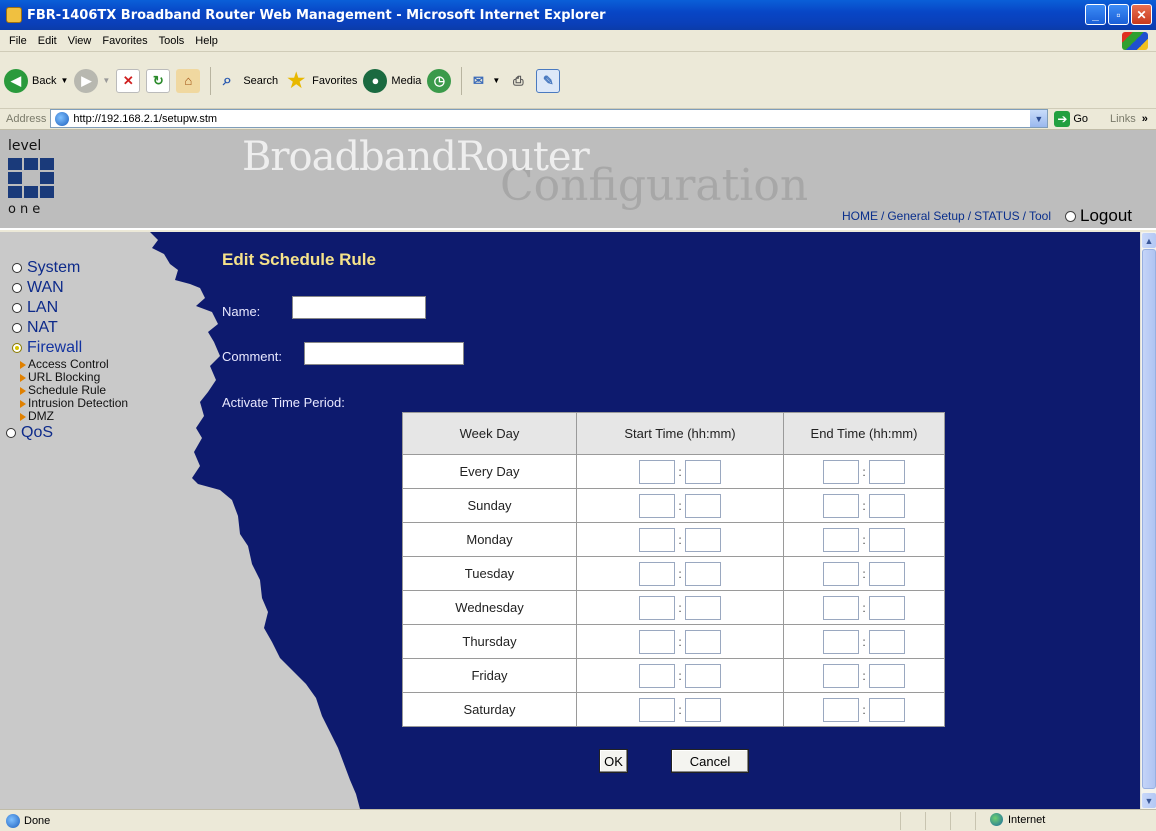 The height and width of the screenshot is (831, 1156). What do you see at coordinates (489, 539) in the screenshot?
I see `week-day-cell: Monday` at bounding box center [489, 539].